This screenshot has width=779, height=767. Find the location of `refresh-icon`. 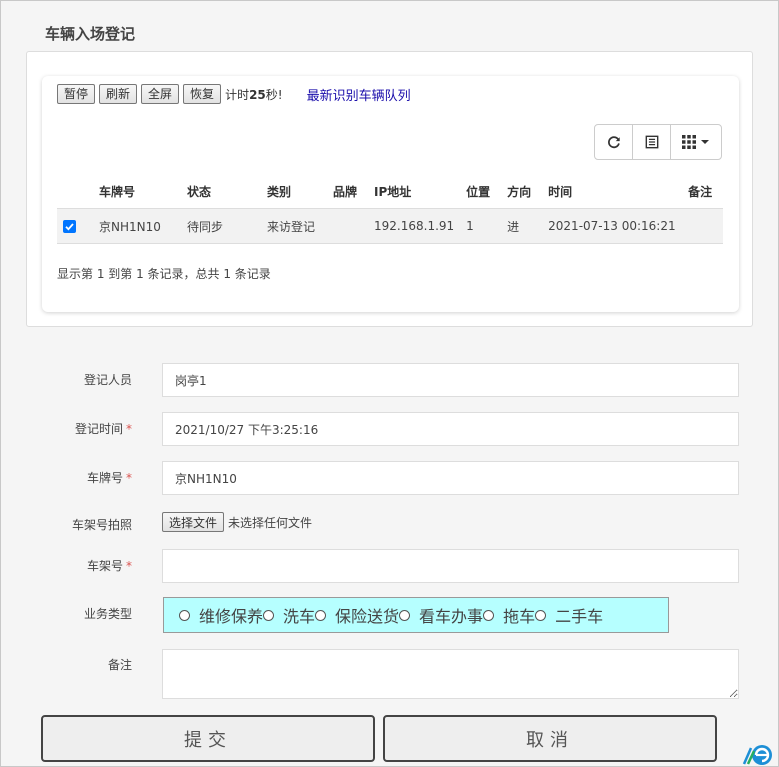

refresh-icon is located at coordinates (613, 142).